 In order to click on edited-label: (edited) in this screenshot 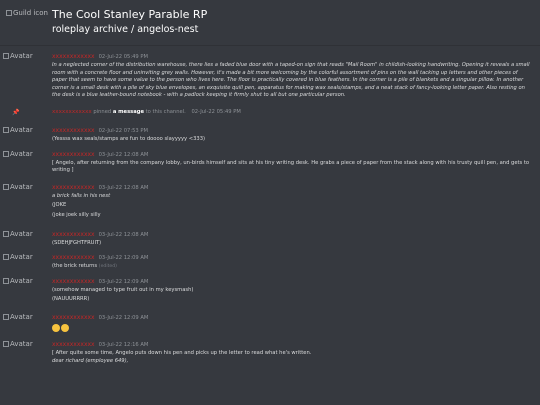, I will do `click(107, 267)`.